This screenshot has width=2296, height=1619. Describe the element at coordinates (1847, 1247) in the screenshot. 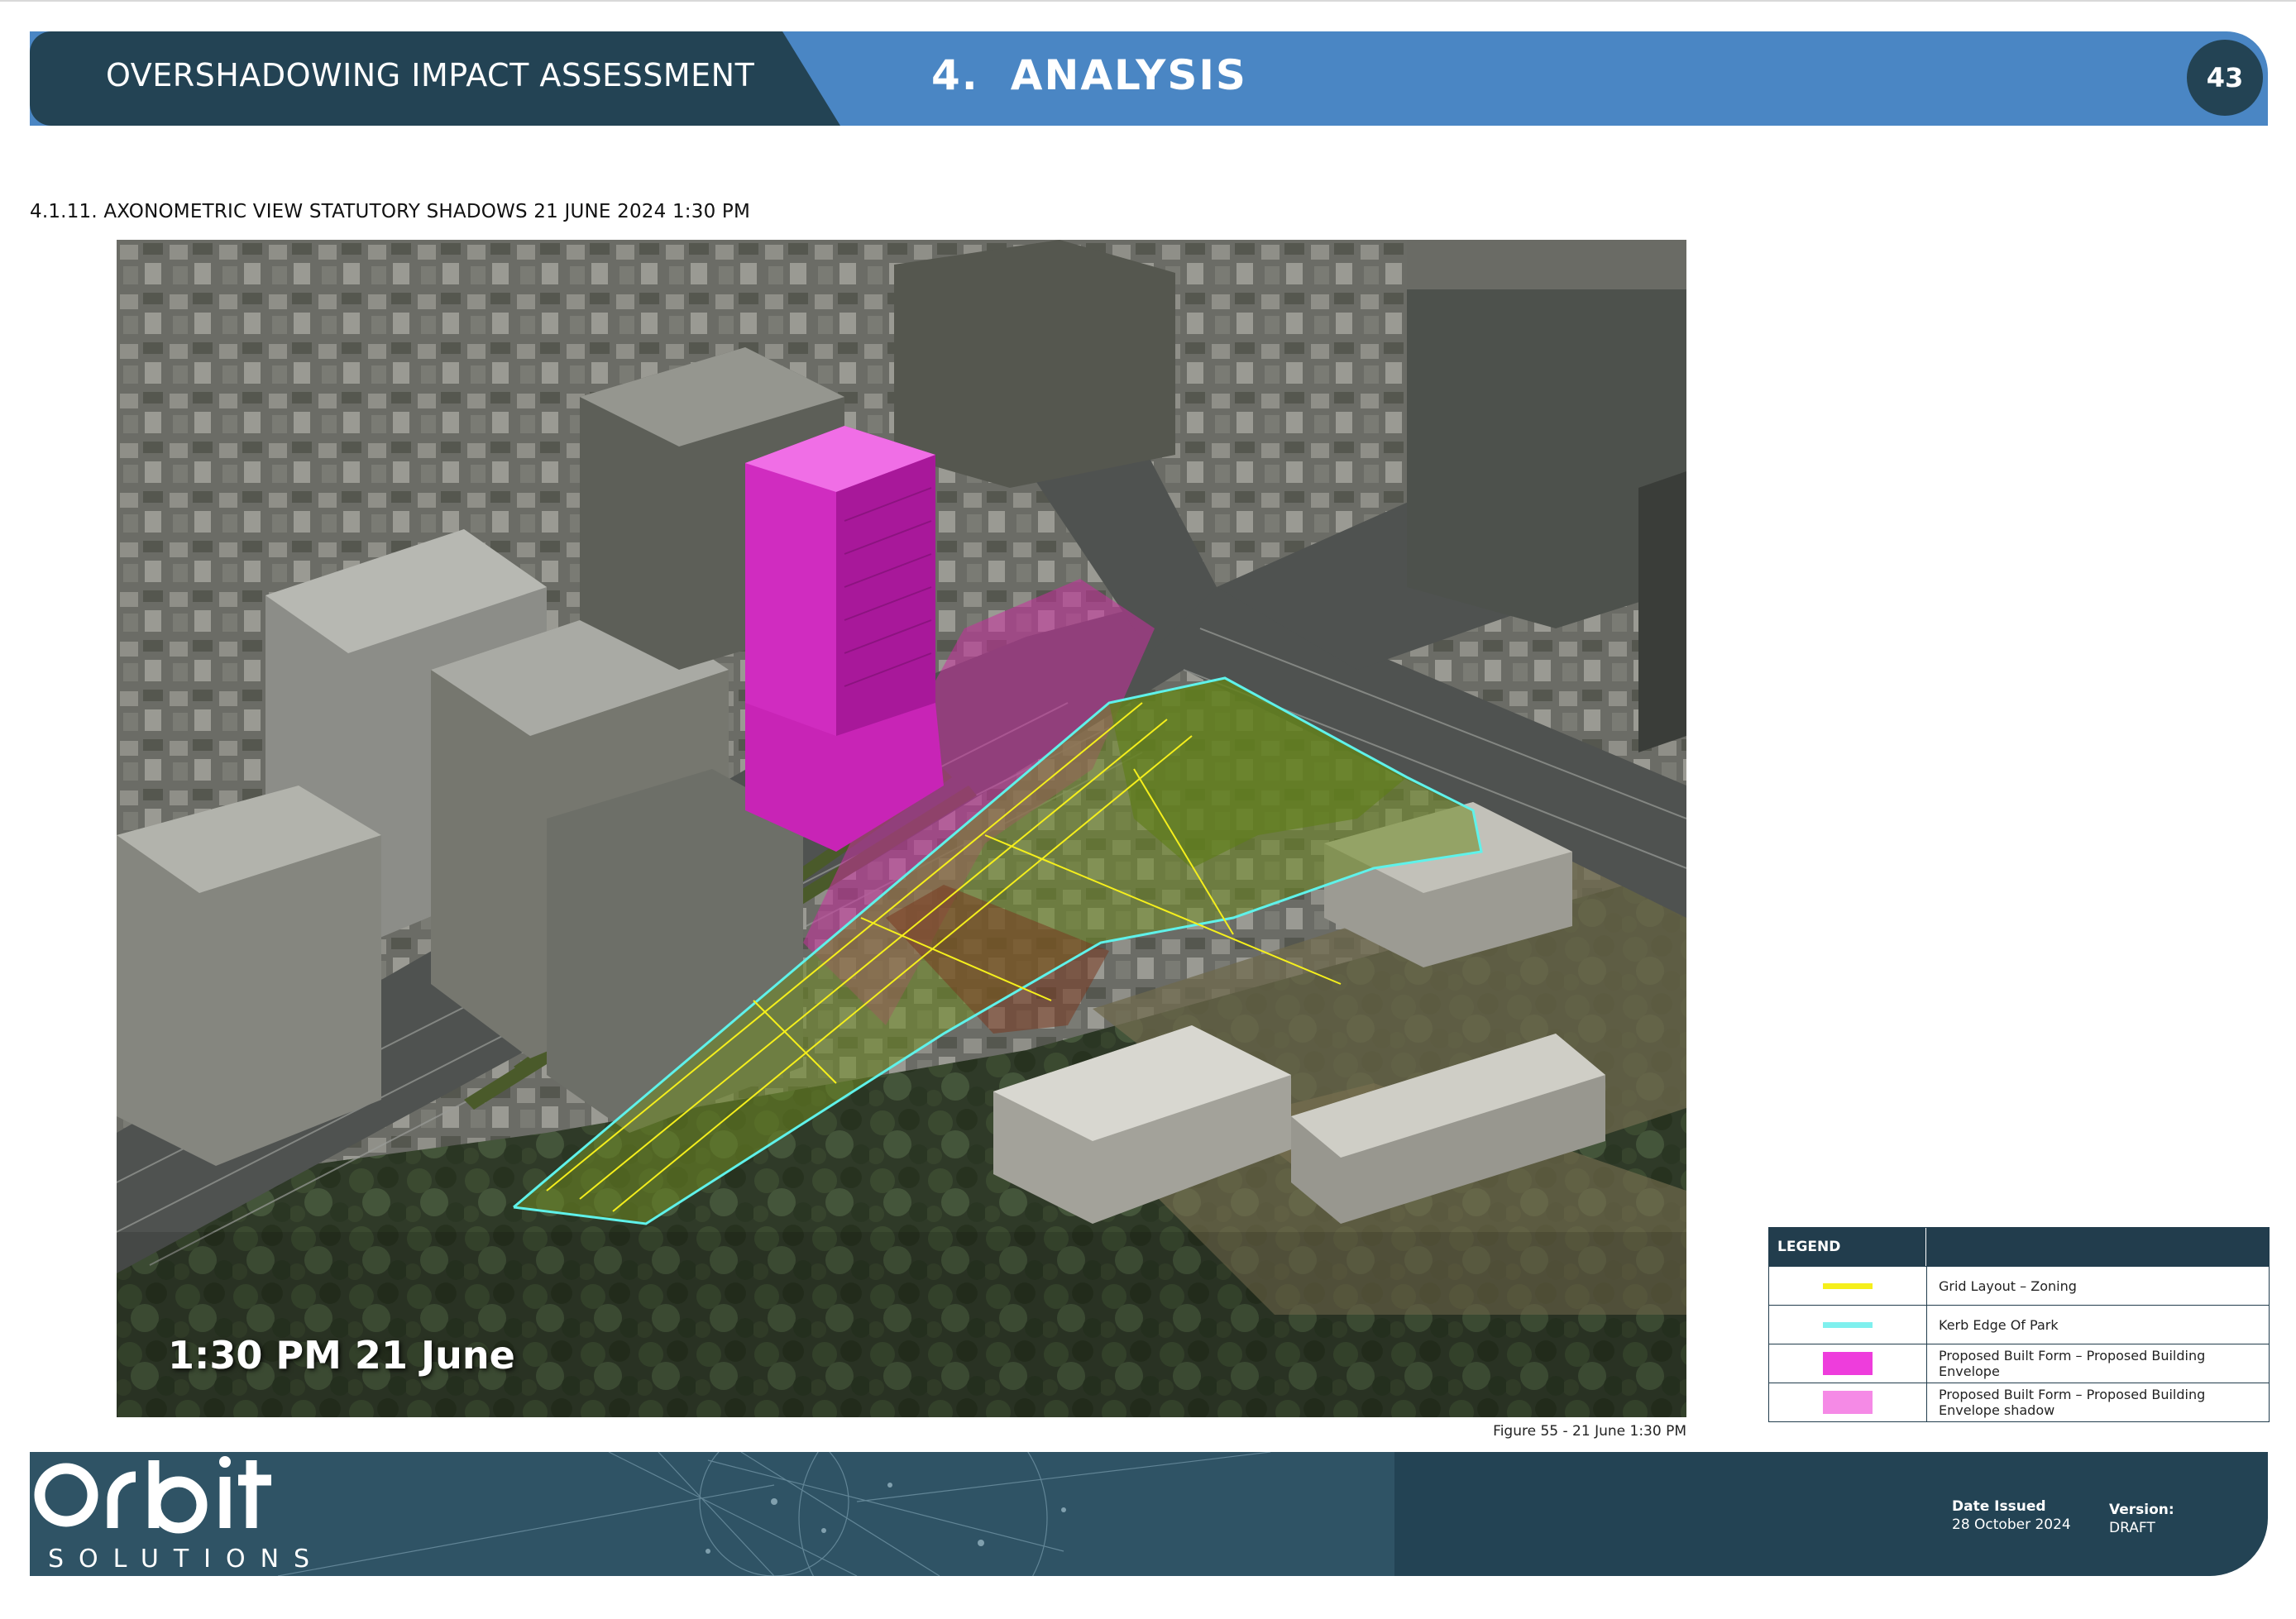

I see `legend-heading: LEGEND` at that location.